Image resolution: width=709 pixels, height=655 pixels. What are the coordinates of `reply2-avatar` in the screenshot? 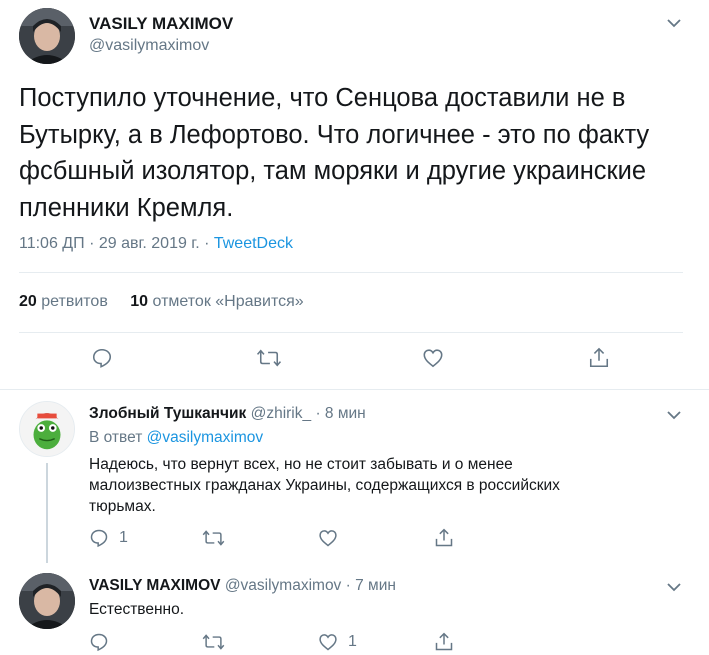 It's located at (47, 601).